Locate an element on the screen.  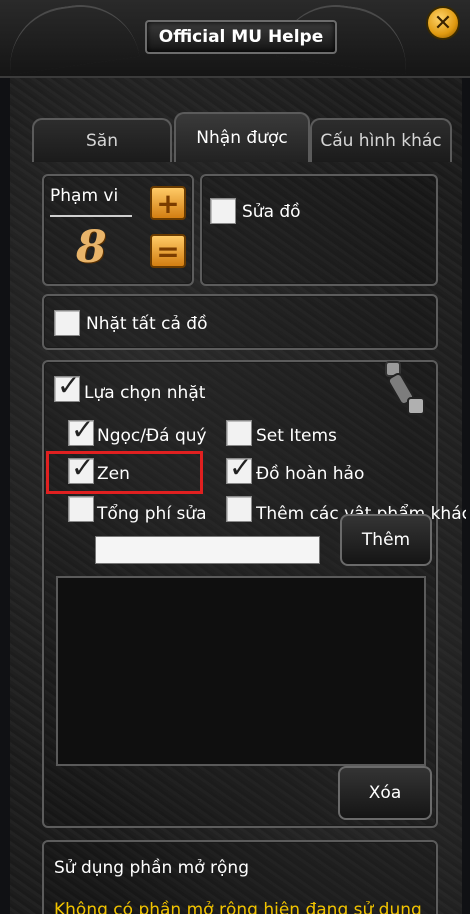
range-increase-button: + is located at coordinates (168, 203).